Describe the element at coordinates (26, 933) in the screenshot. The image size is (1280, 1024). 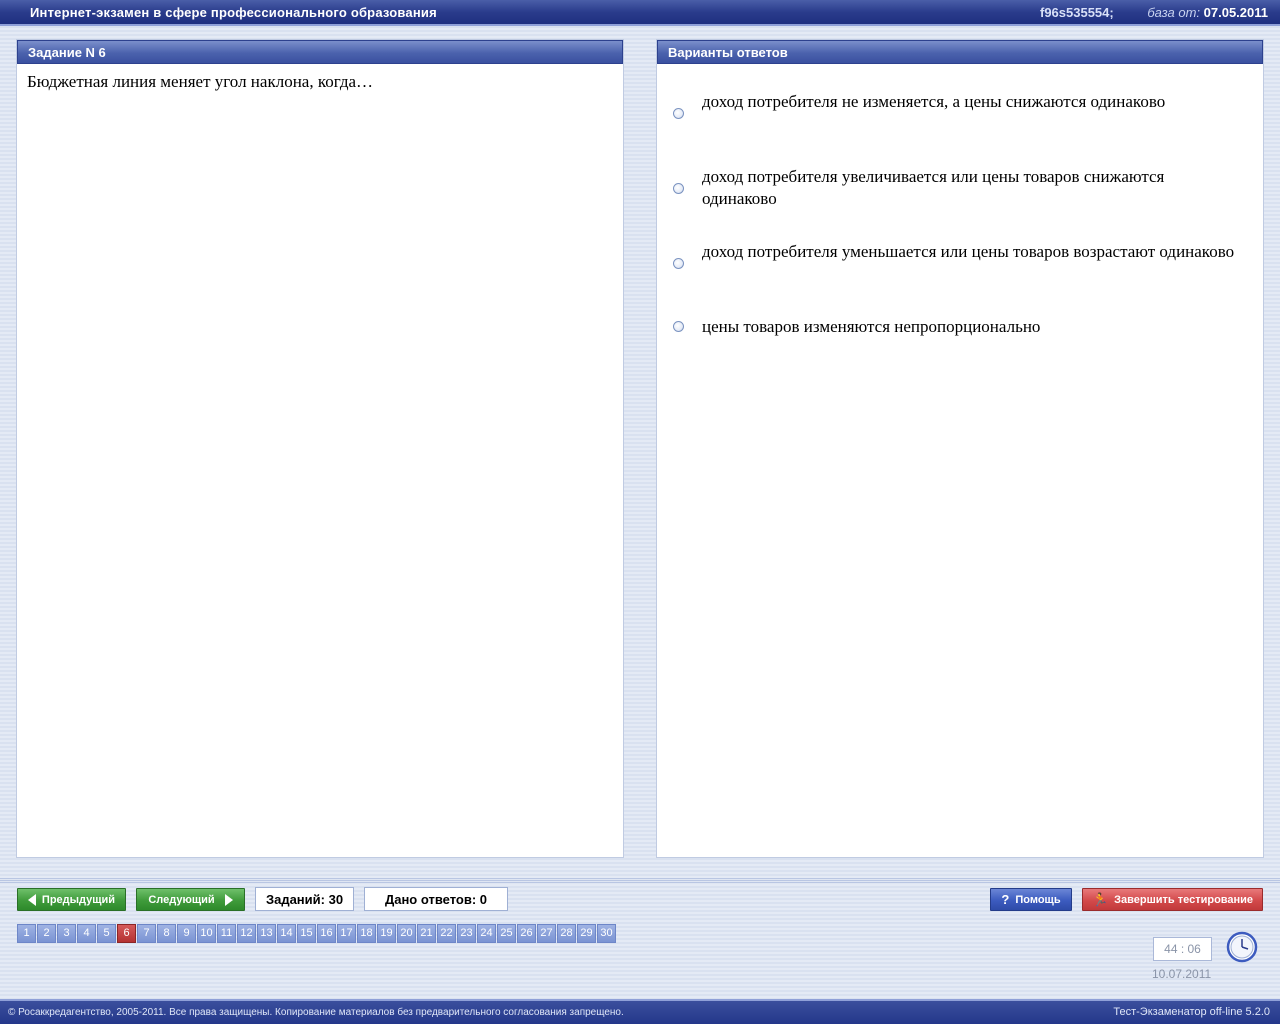
I see `task-number-button: 1` at that location.